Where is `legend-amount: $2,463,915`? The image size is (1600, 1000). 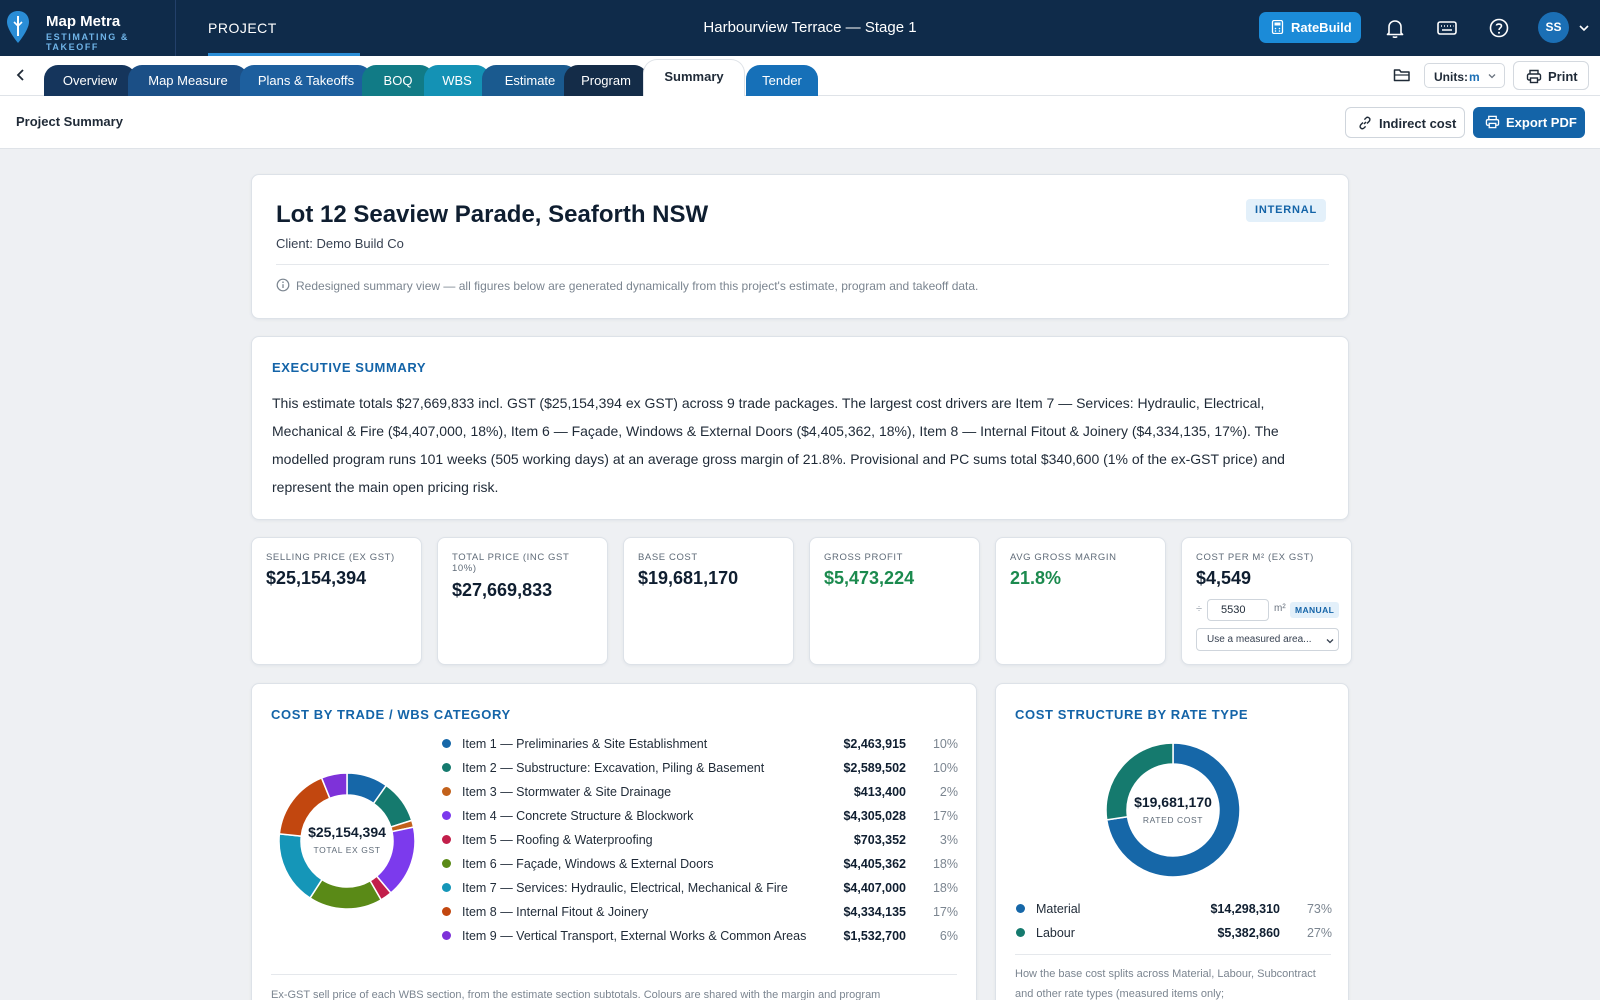
legend-amount: $2,463,915 is located at coordinates (874, 744).